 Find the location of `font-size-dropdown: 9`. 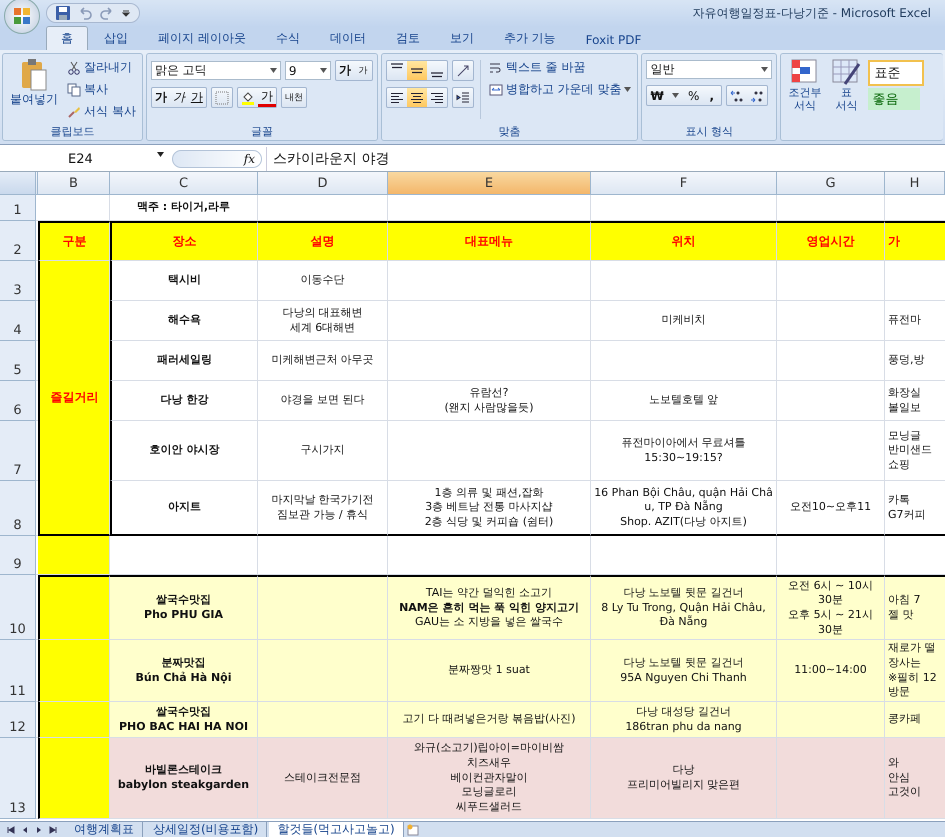

font-size-dropdown: 9 is located at coordinates (307, 70).